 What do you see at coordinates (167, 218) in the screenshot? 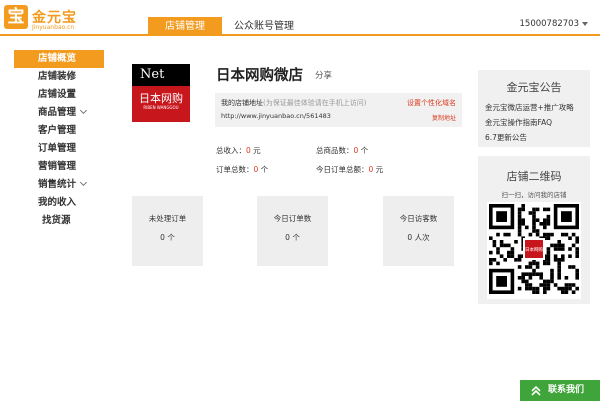
I see `card-title: 未处理订单` at bounding box center [167, 218].